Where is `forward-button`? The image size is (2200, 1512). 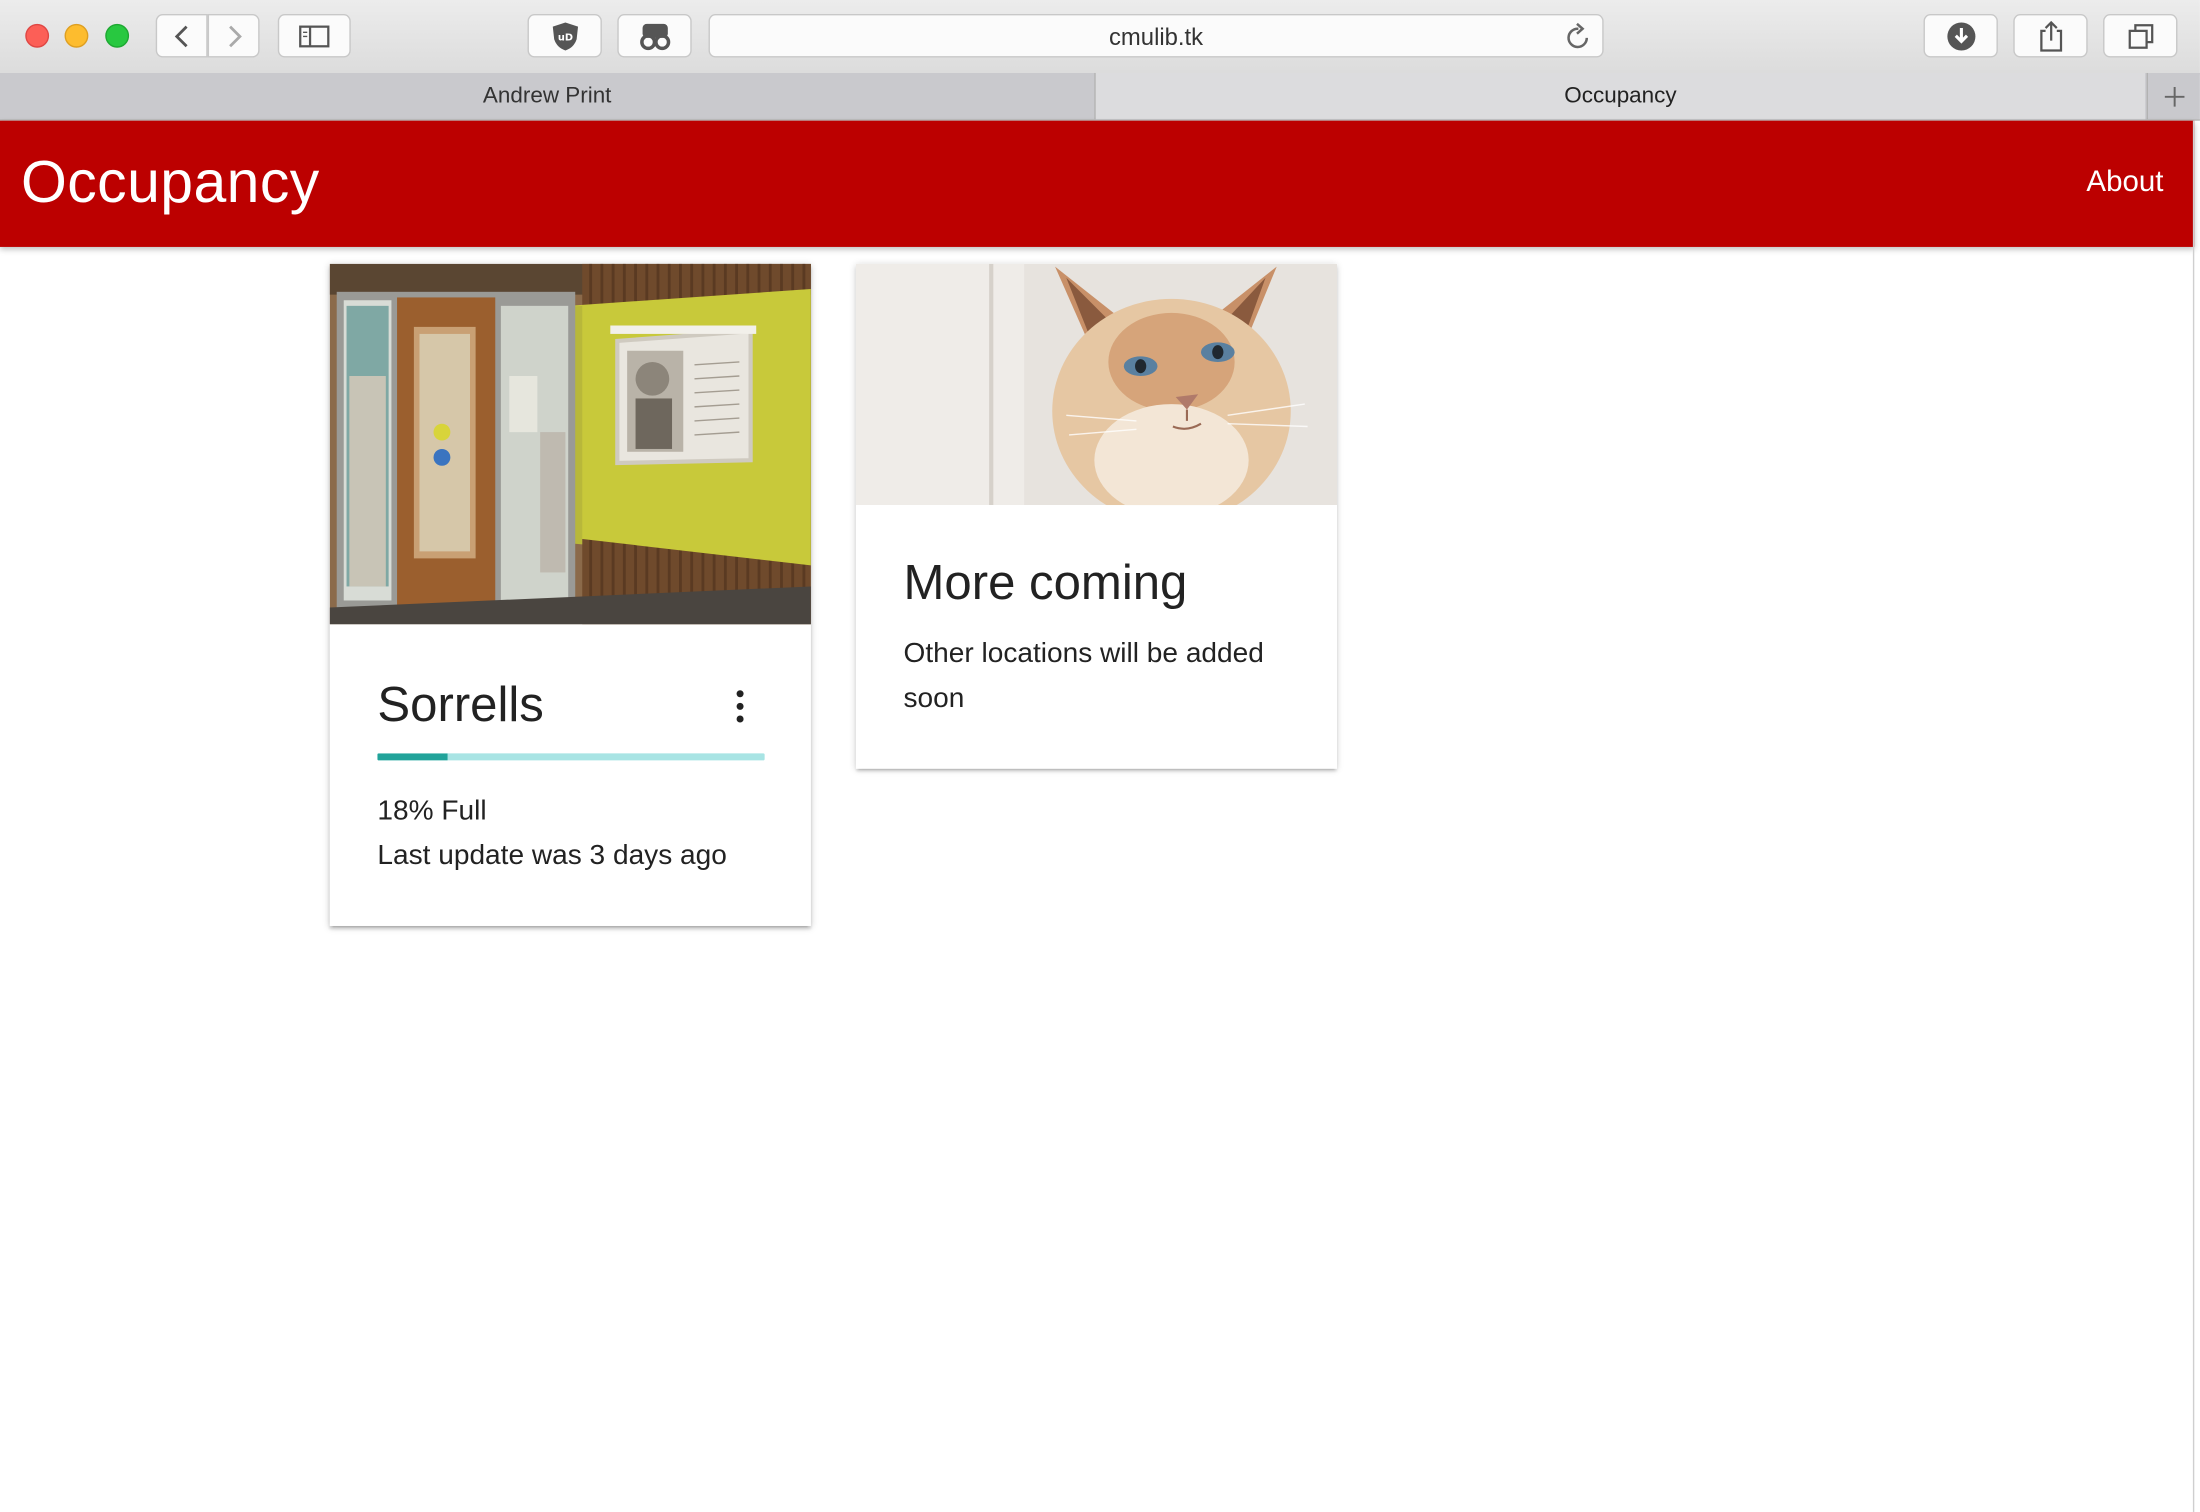 forward-button is located at coordinates (233, 36).